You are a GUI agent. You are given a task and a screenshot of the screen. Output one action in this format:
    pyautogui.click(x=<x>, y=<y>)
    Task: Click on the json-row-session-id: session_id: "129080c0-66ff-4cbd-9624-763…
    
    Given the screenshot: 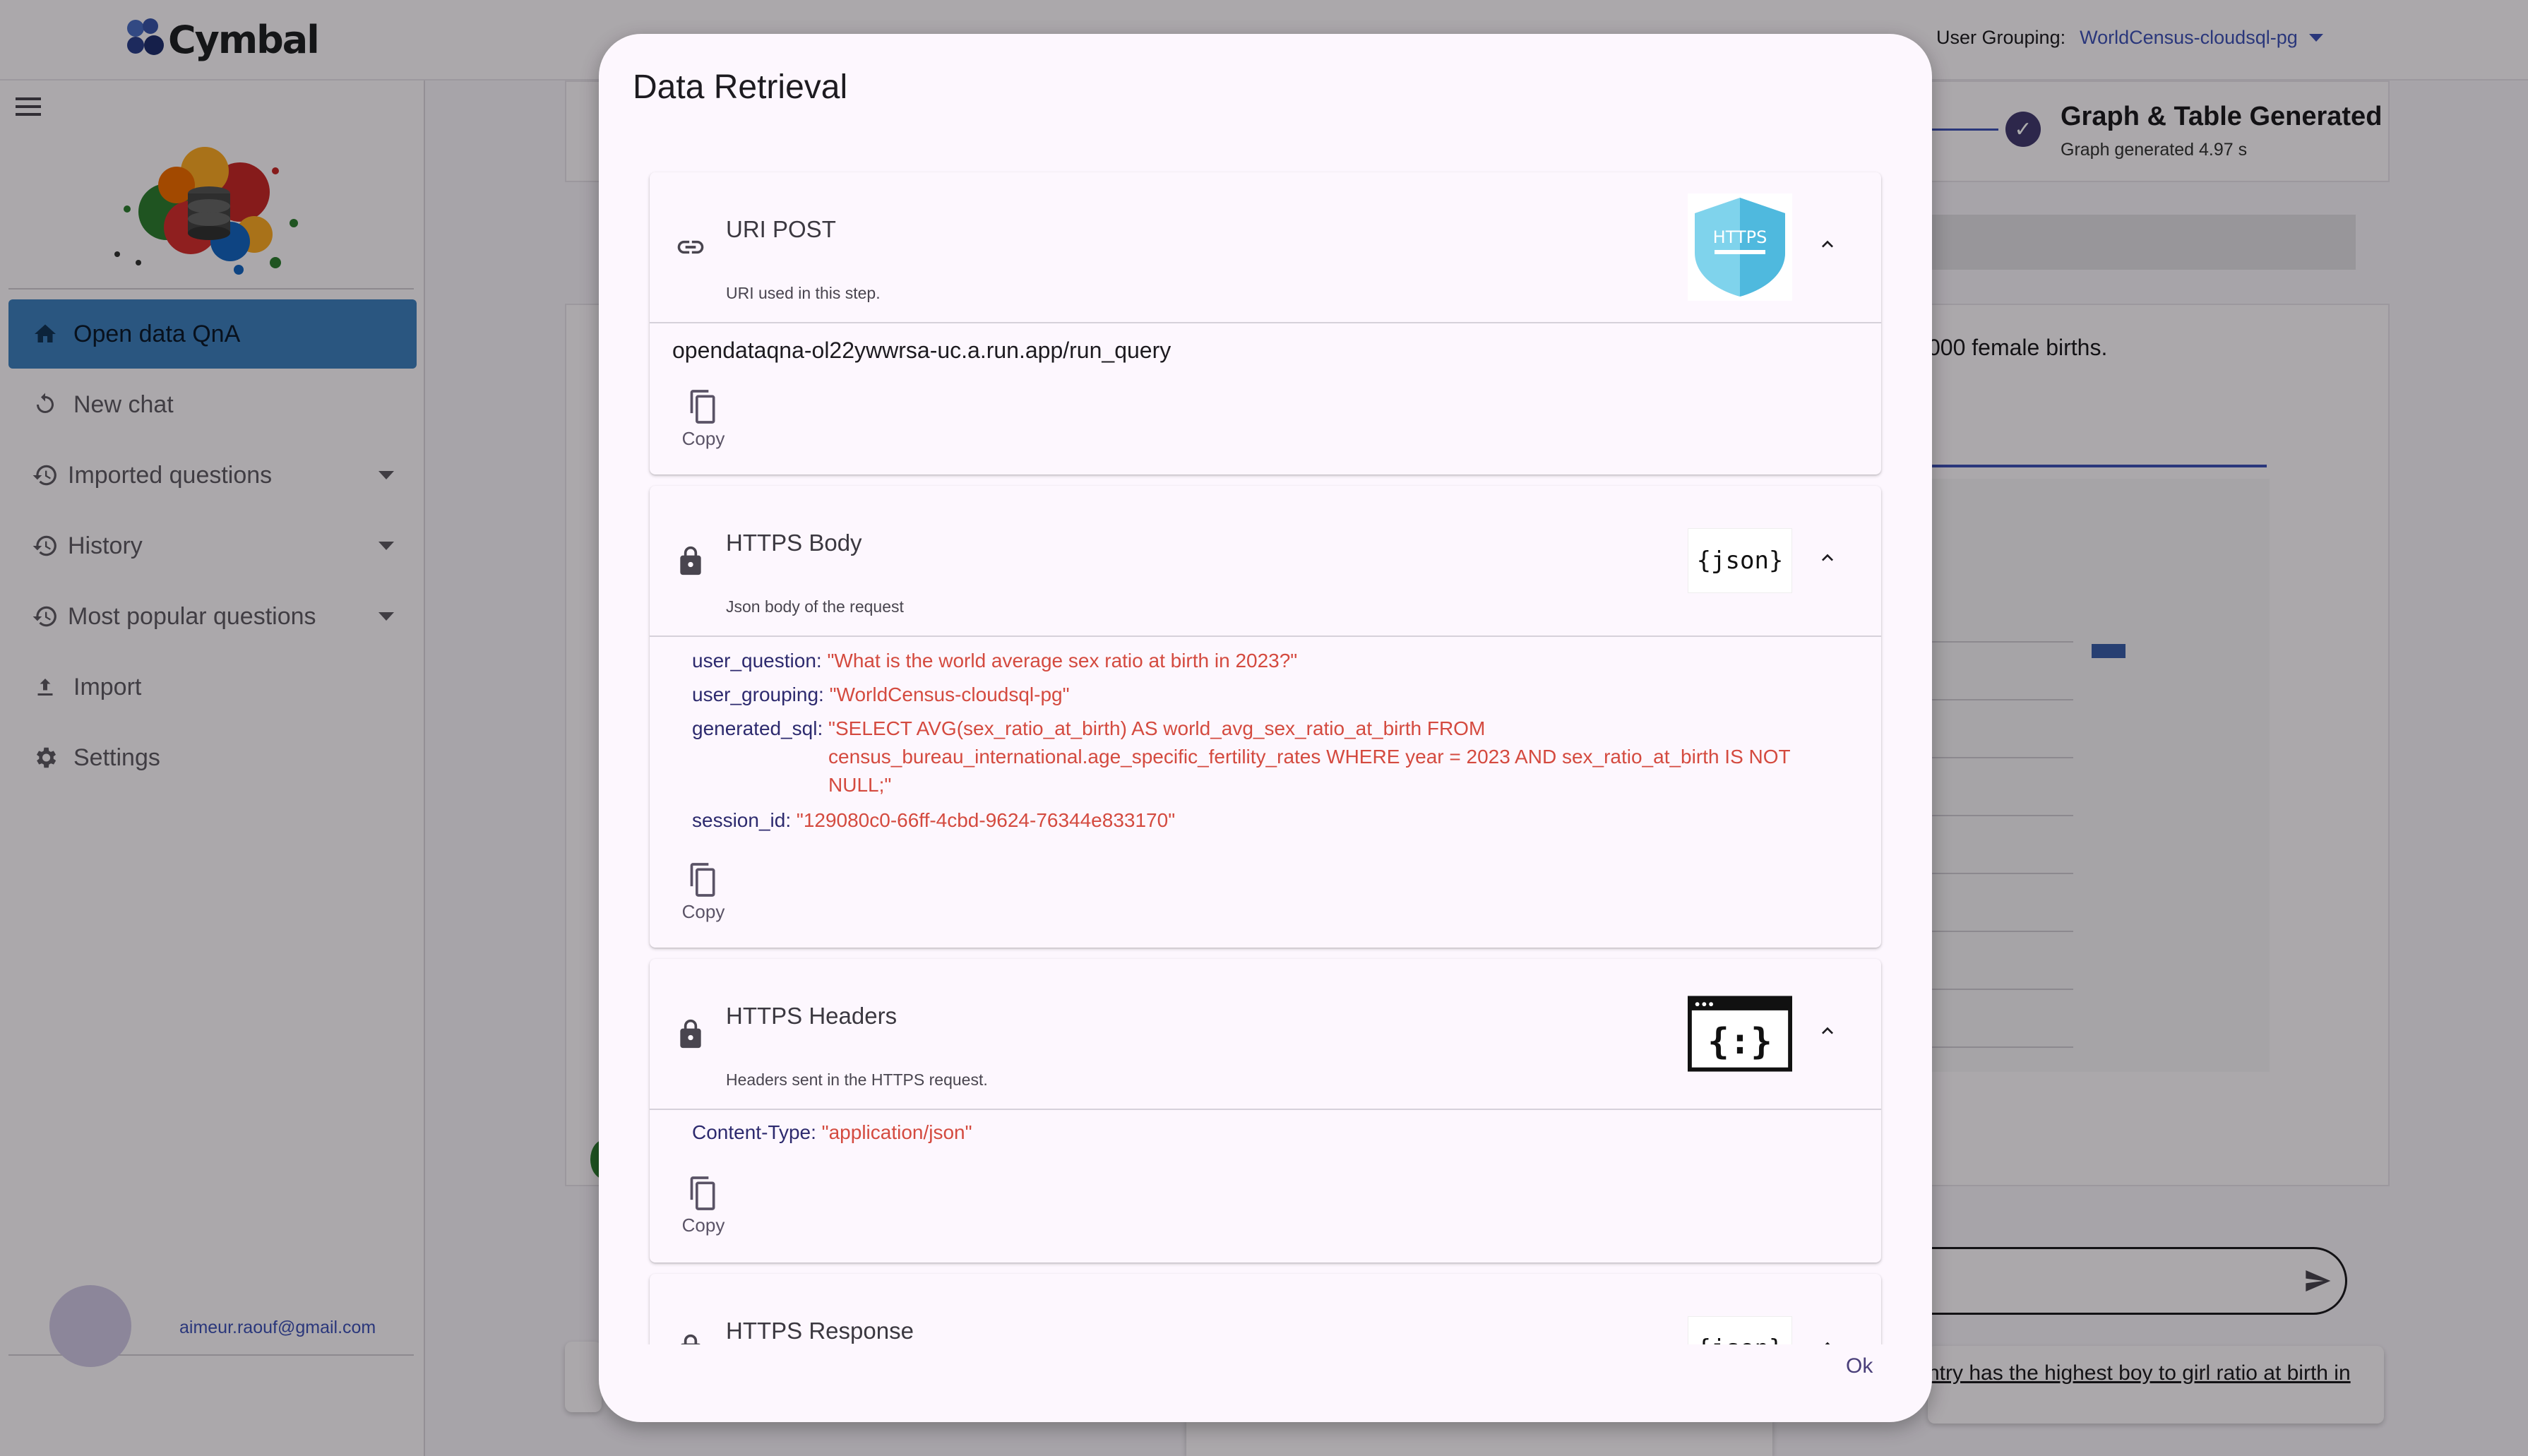 What is the action you would take?
    pyautogui.click(x=934, y=820)
    